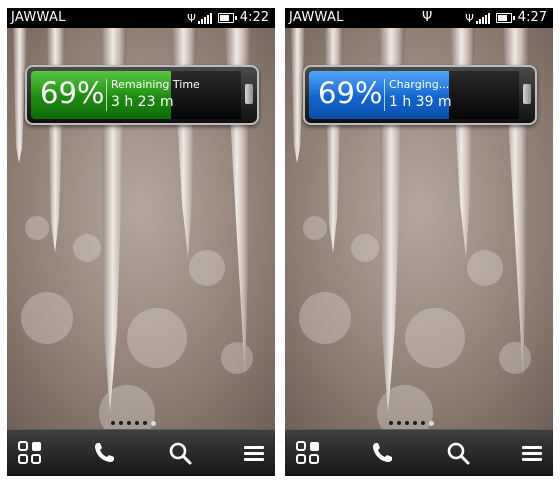  Describe the element at coordinates (254, 17) in the screenshot. I see `clock-time: 4:22` at that location.